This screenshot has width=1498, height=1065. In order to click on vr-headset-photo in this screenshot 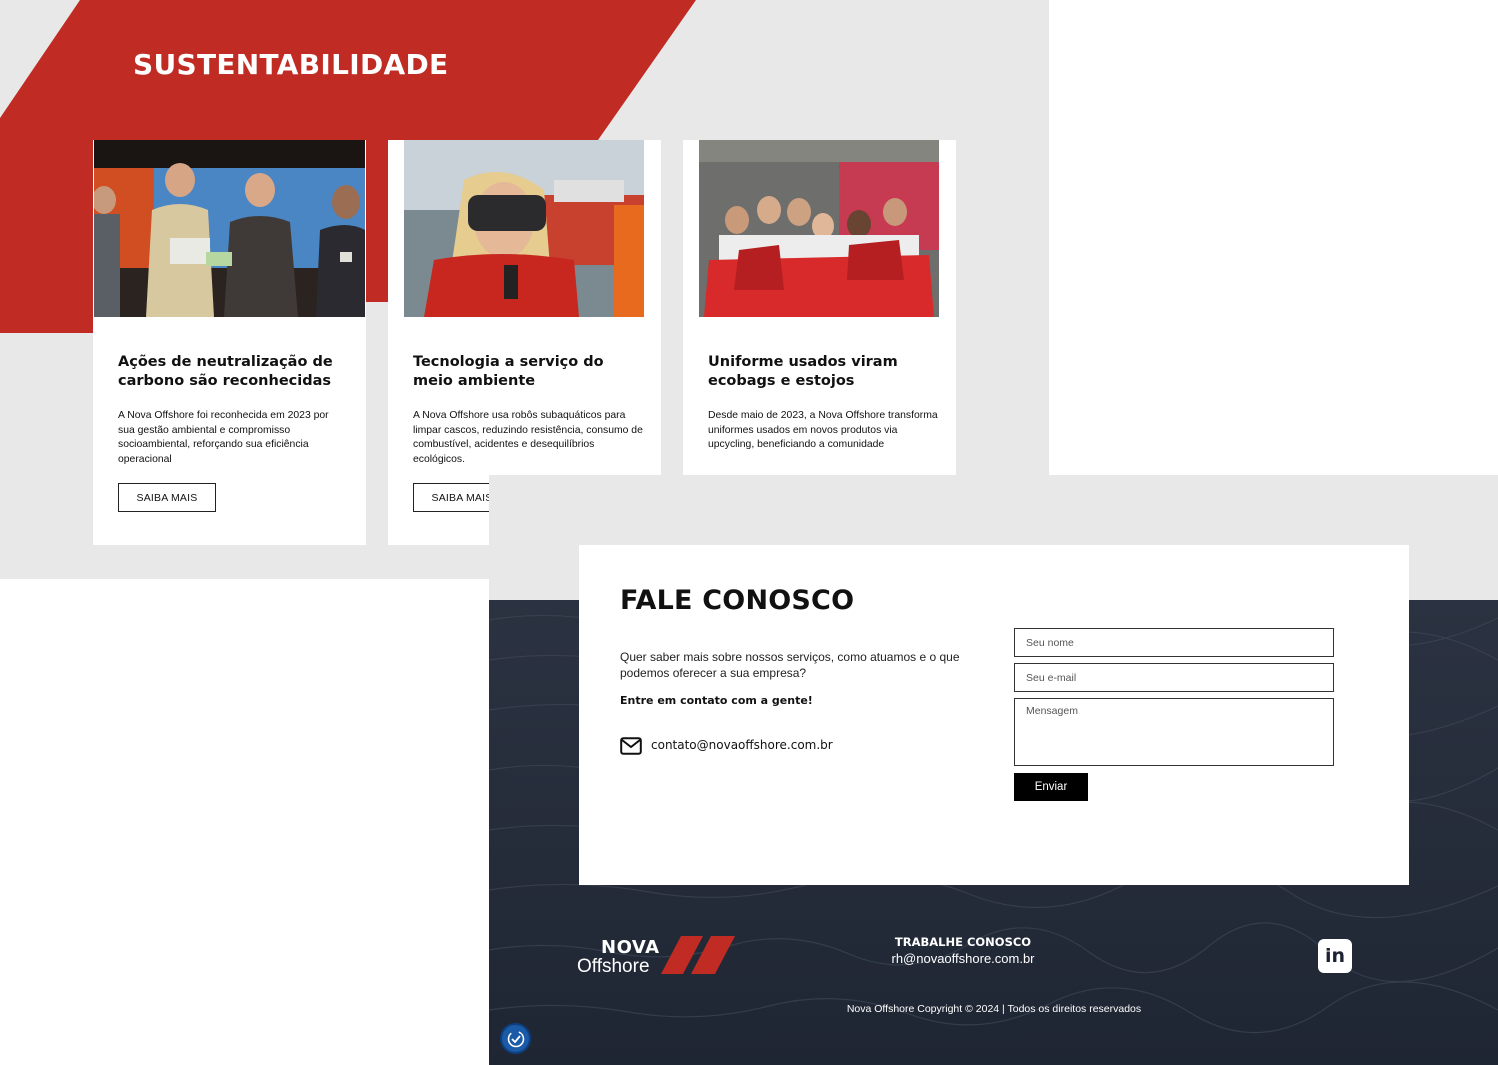, I will do `click(524, 228)`.